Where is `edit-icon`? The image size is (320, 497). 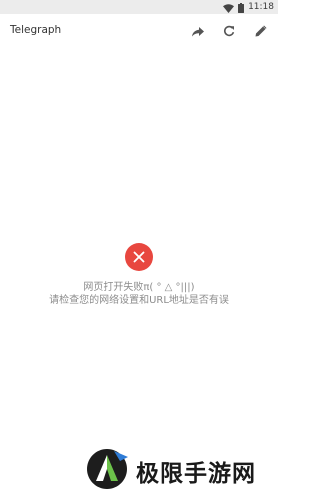
edit-icon is located at coordinates (261, 31).